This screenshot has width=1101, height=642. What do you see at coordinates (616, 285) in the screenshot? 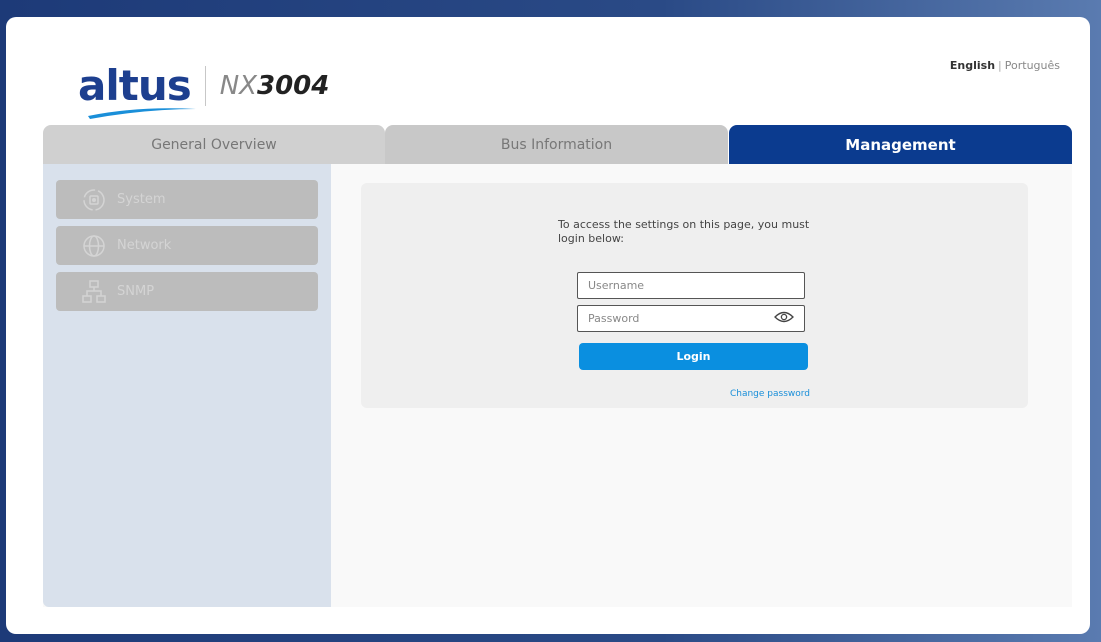
I see `username-placeholder: Username` at bounding box center [616, 285].